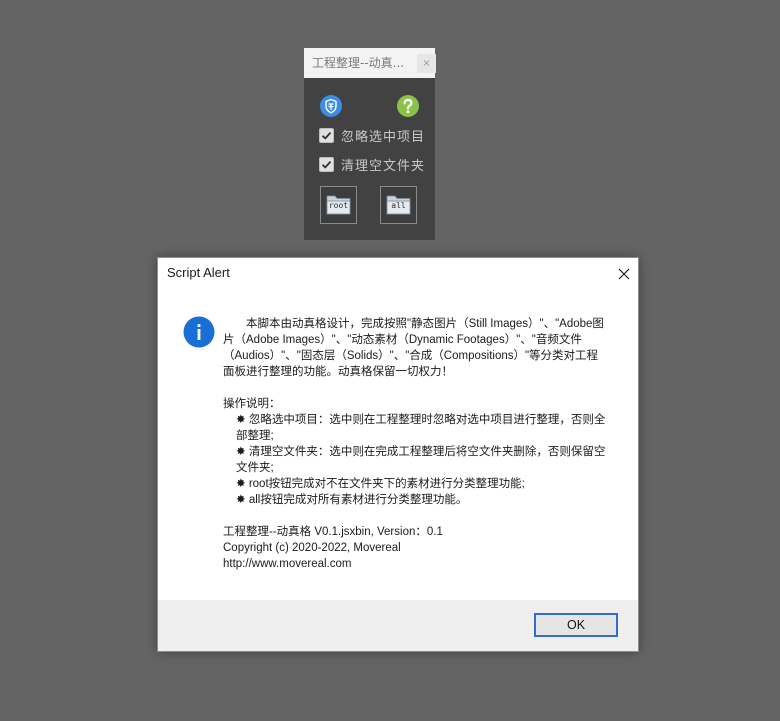 The height and width of the screenshot is (721, 780). What do you see at coordinates (380, 484) in the screenshot?
I see `instruction-item: ✸ root按钮完成对不在文件夹下的素材进行分类整理功能;` at bounding box center [380, 484].